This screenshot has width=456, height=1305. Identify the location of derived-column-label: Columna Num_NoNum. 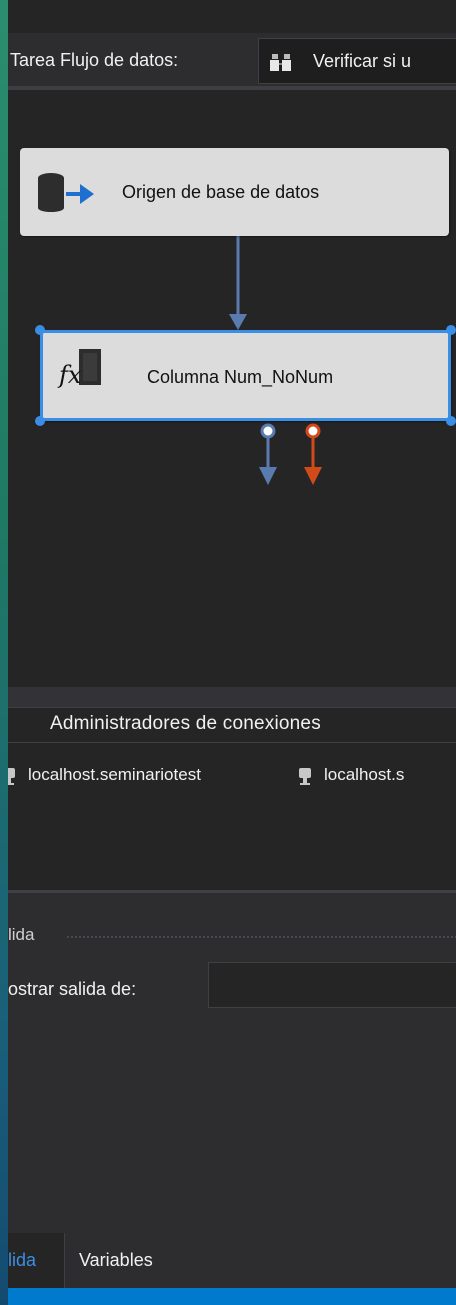
(240, 377).